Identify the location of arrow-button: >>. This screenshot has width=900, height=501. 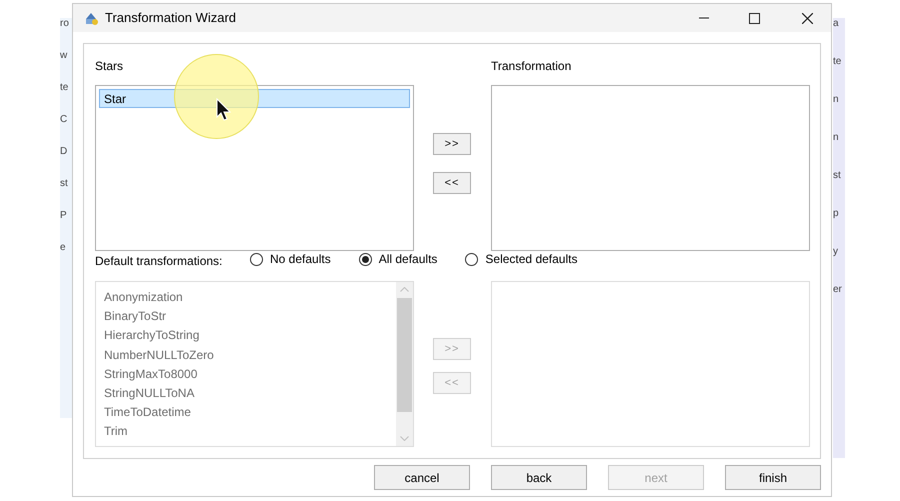
(452, 144).